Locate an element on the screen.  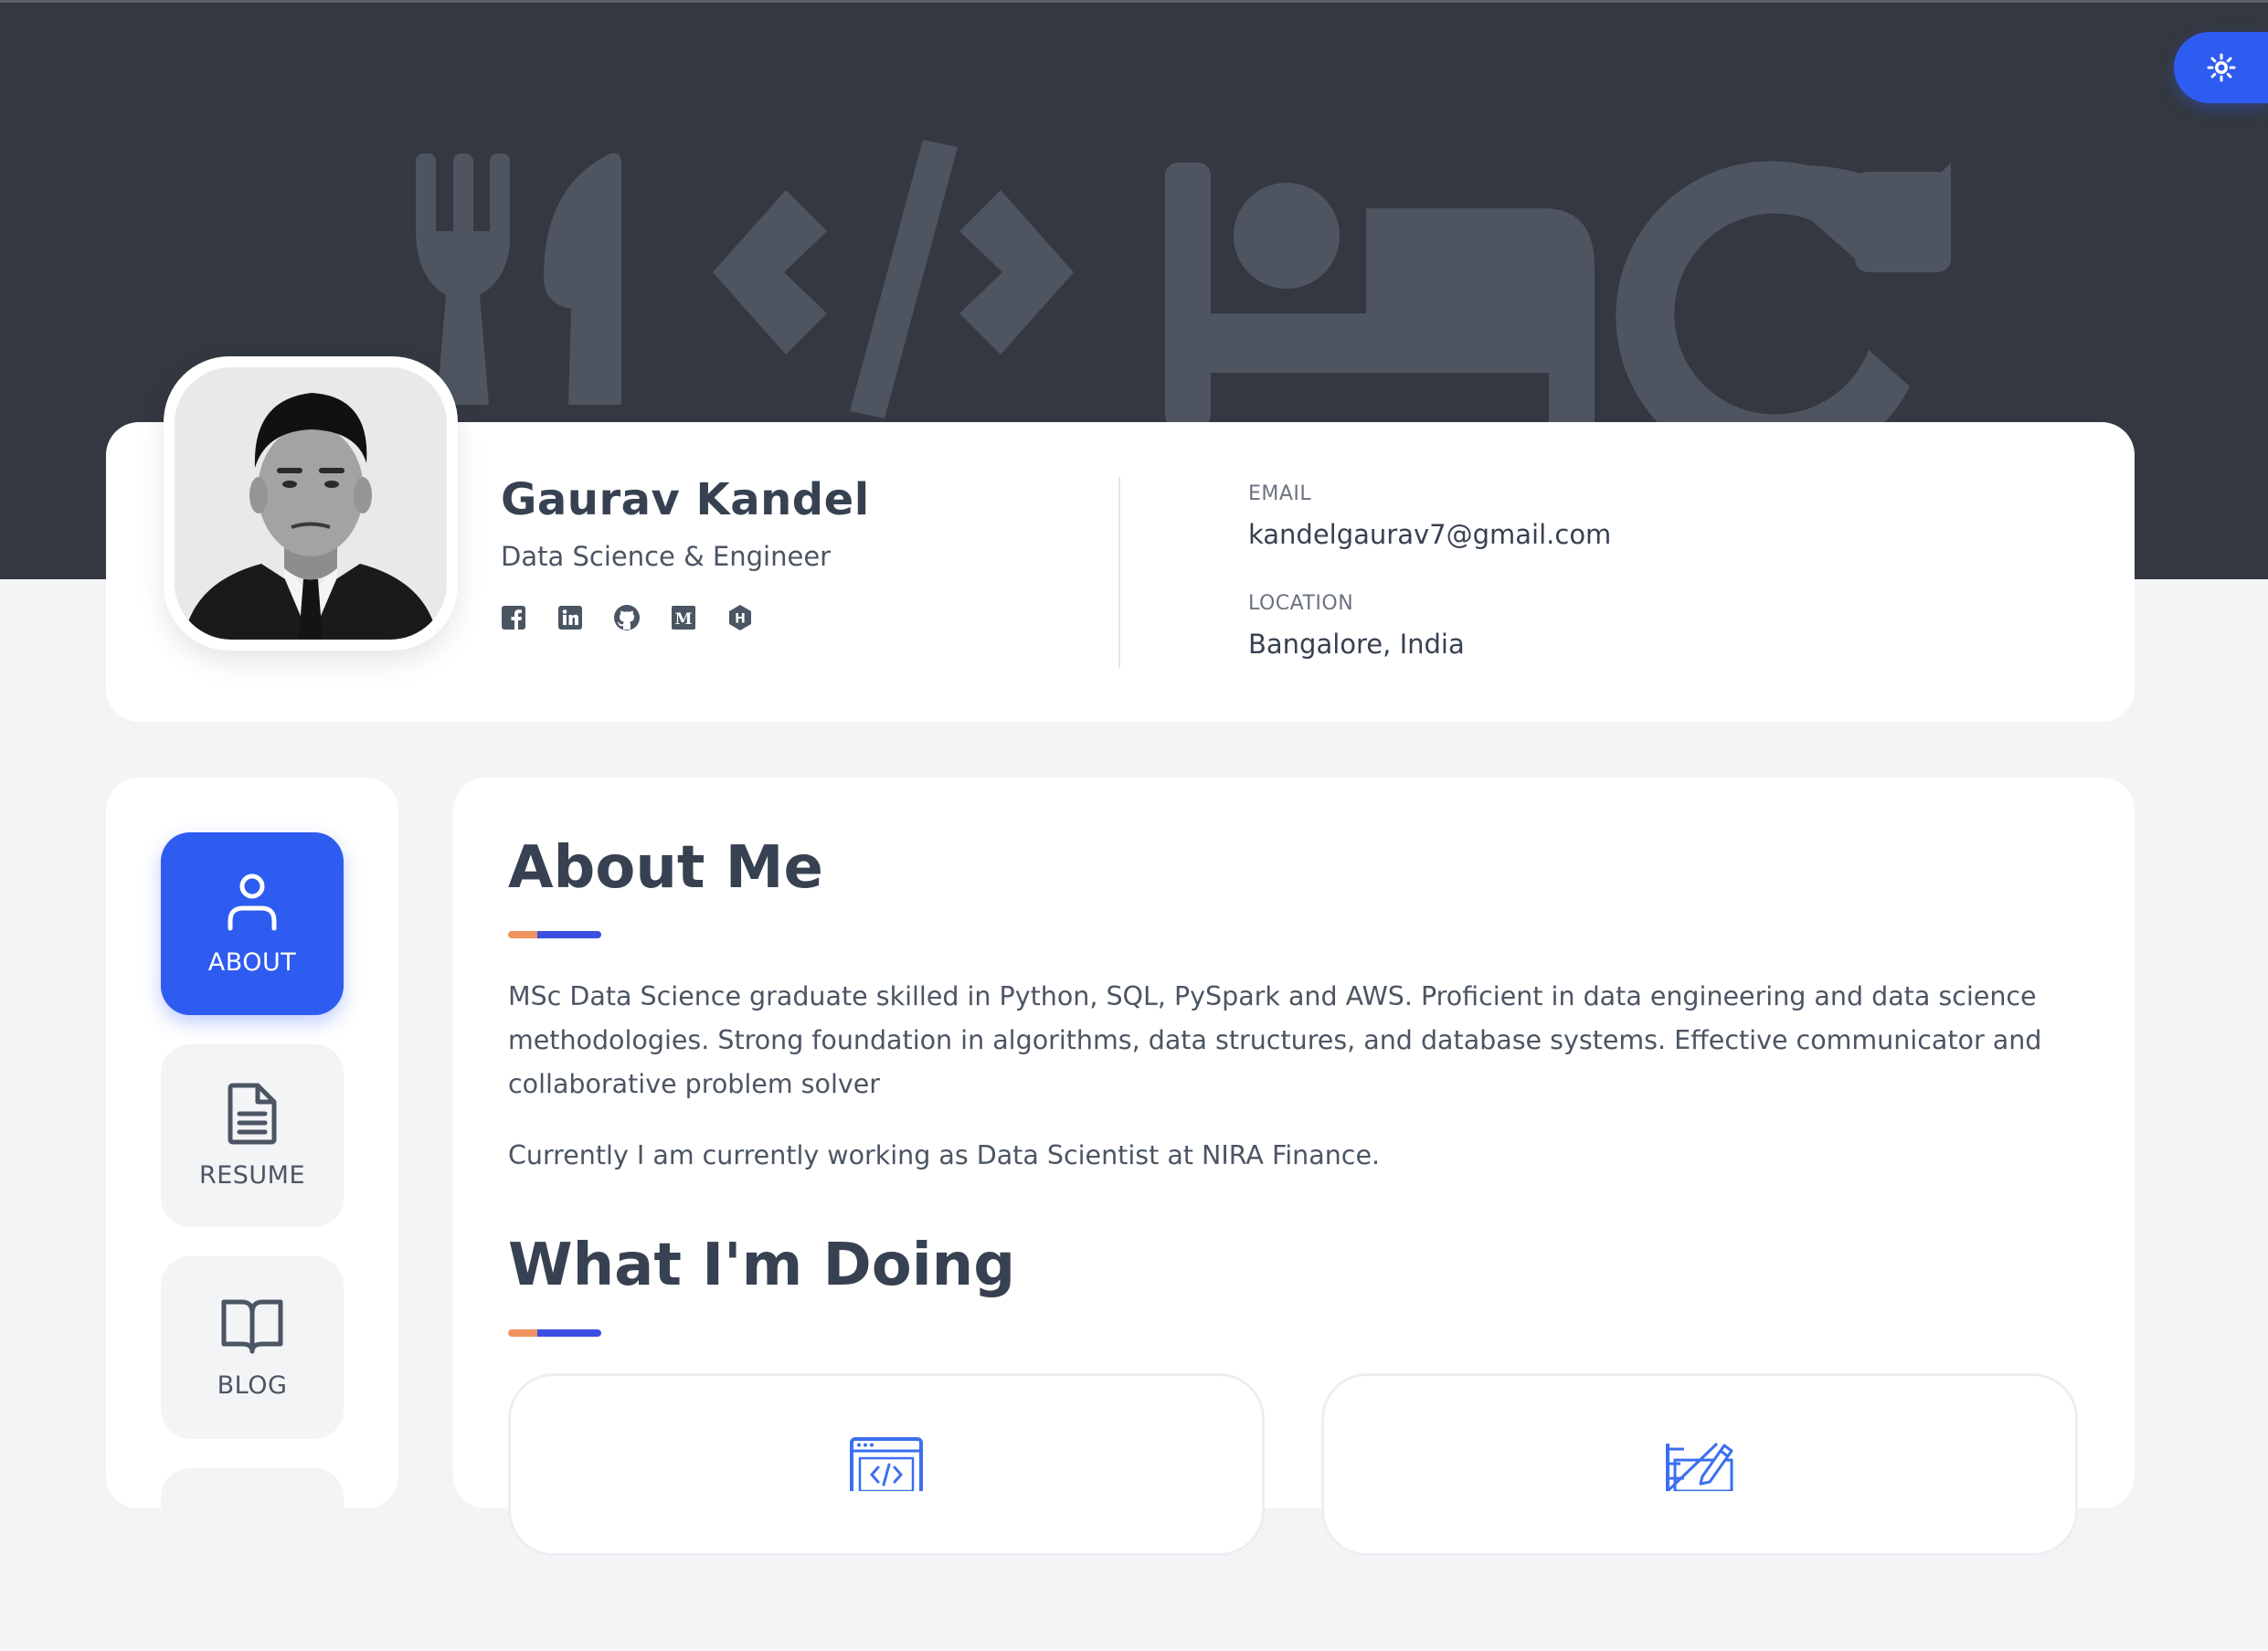
linkedin-link is located at coordinates (570, 617).